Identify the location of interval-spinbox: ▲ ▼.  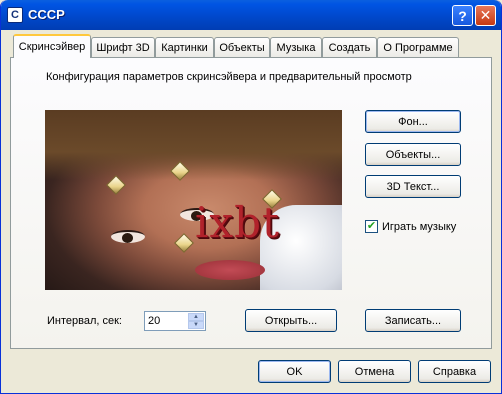
(175, 321).